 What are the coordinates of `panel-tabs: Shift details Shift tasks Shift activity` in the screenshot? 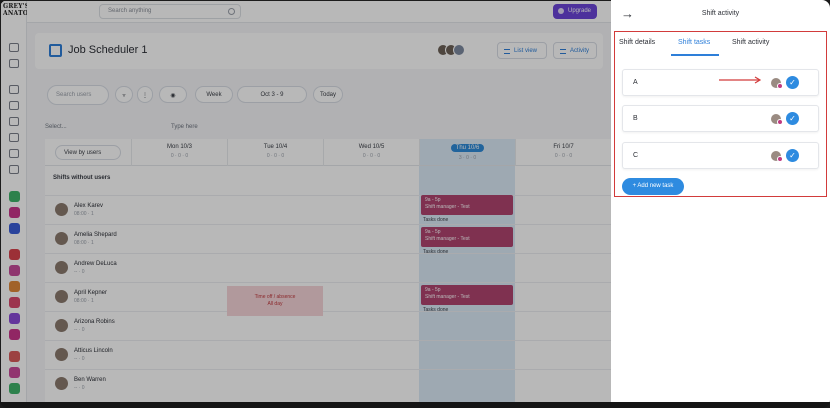 It's located at (720, 47).